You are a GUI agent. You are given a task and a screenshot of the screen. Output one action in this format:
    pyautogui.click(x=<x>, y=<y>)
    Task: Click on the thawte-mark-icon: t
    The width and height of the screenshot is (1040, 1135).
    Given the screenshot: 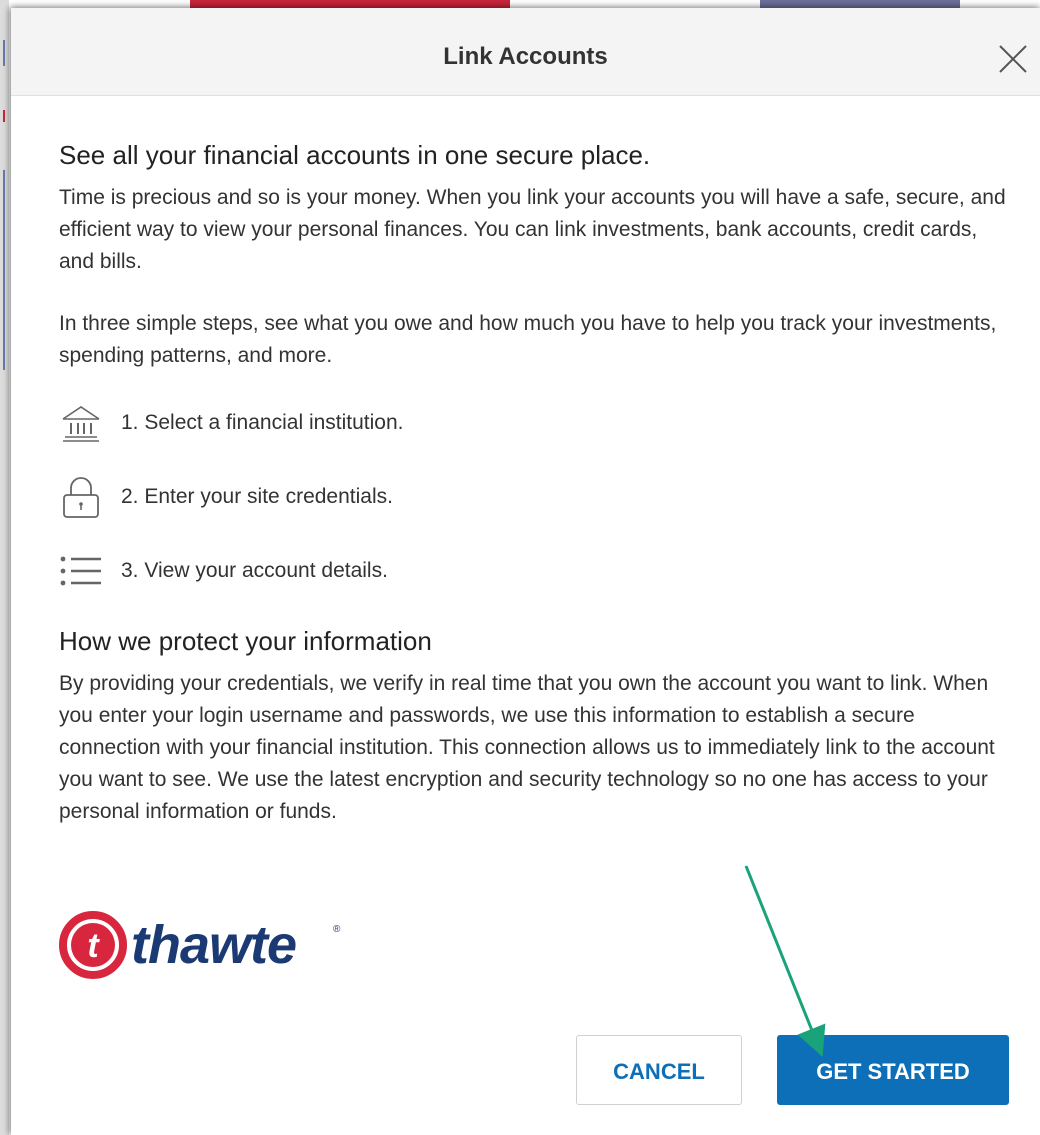 What is the action you would take?
    pyautogui.click(x=93, y=945)
    